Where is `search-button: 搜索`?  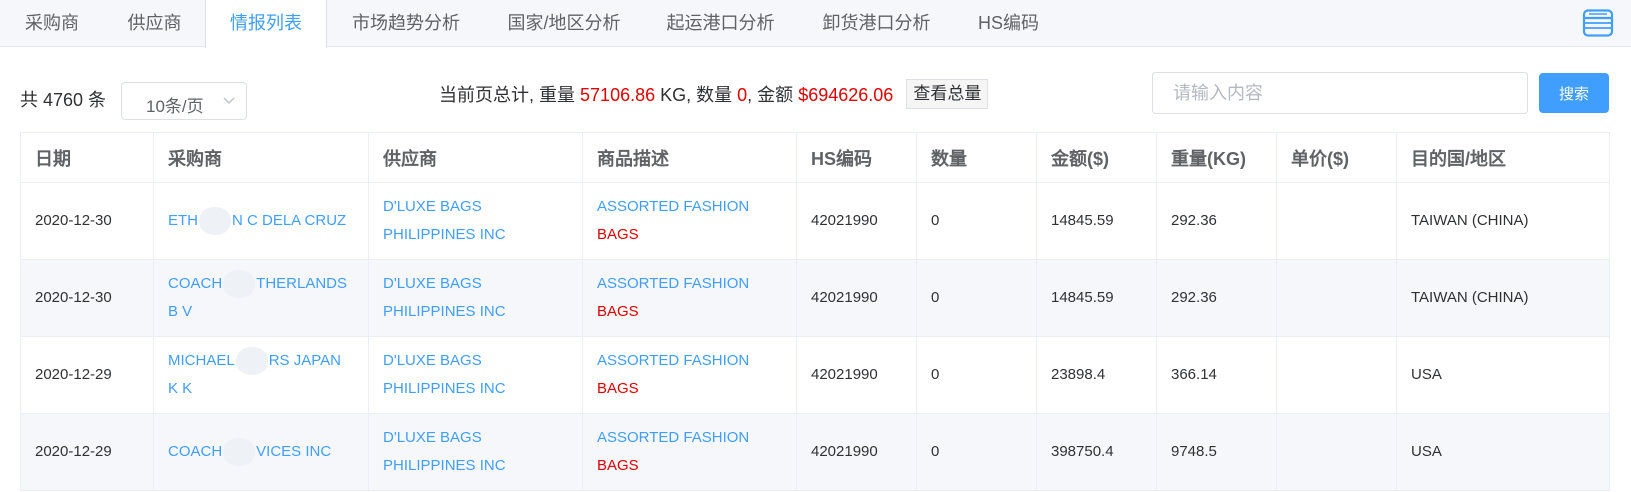 search-button: 搜索 is located at coordinates (1574, 93).